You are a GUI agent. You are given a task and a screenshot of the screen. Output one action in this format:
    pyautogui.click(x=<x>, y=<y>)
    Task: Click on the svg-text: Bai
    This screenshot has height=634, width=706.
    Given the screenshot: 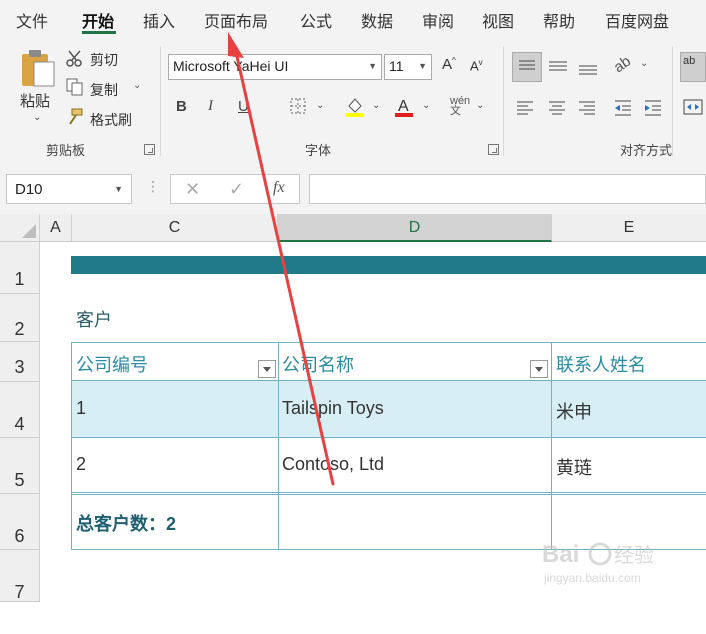 What is the action you would take?
    pyautogui.click(x=560, y=554)
    